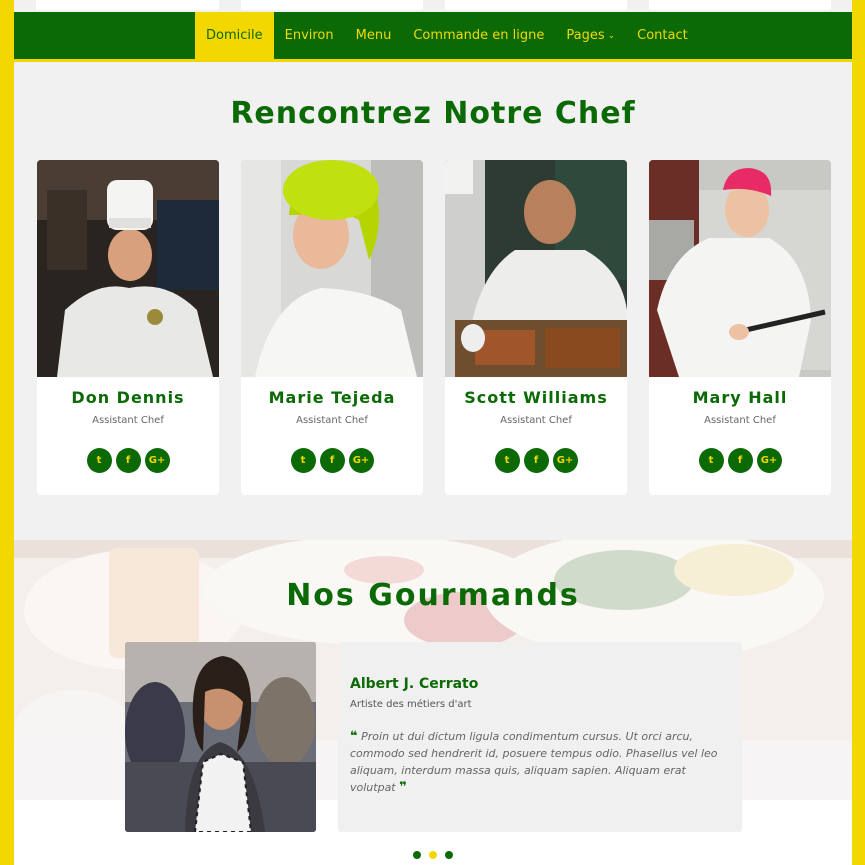 This screenshot has height=865, width=865. I want to click on nav-item-label: Domicile, so click(234, 35).